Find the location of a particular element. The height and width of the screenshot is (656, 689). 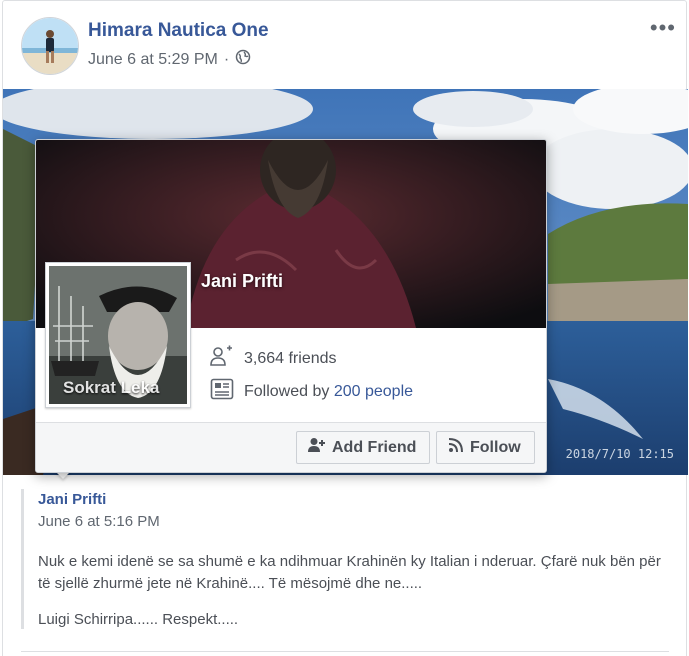

post-meta: June 6 at 5:29 PM · is located at coordinates (169, 59).